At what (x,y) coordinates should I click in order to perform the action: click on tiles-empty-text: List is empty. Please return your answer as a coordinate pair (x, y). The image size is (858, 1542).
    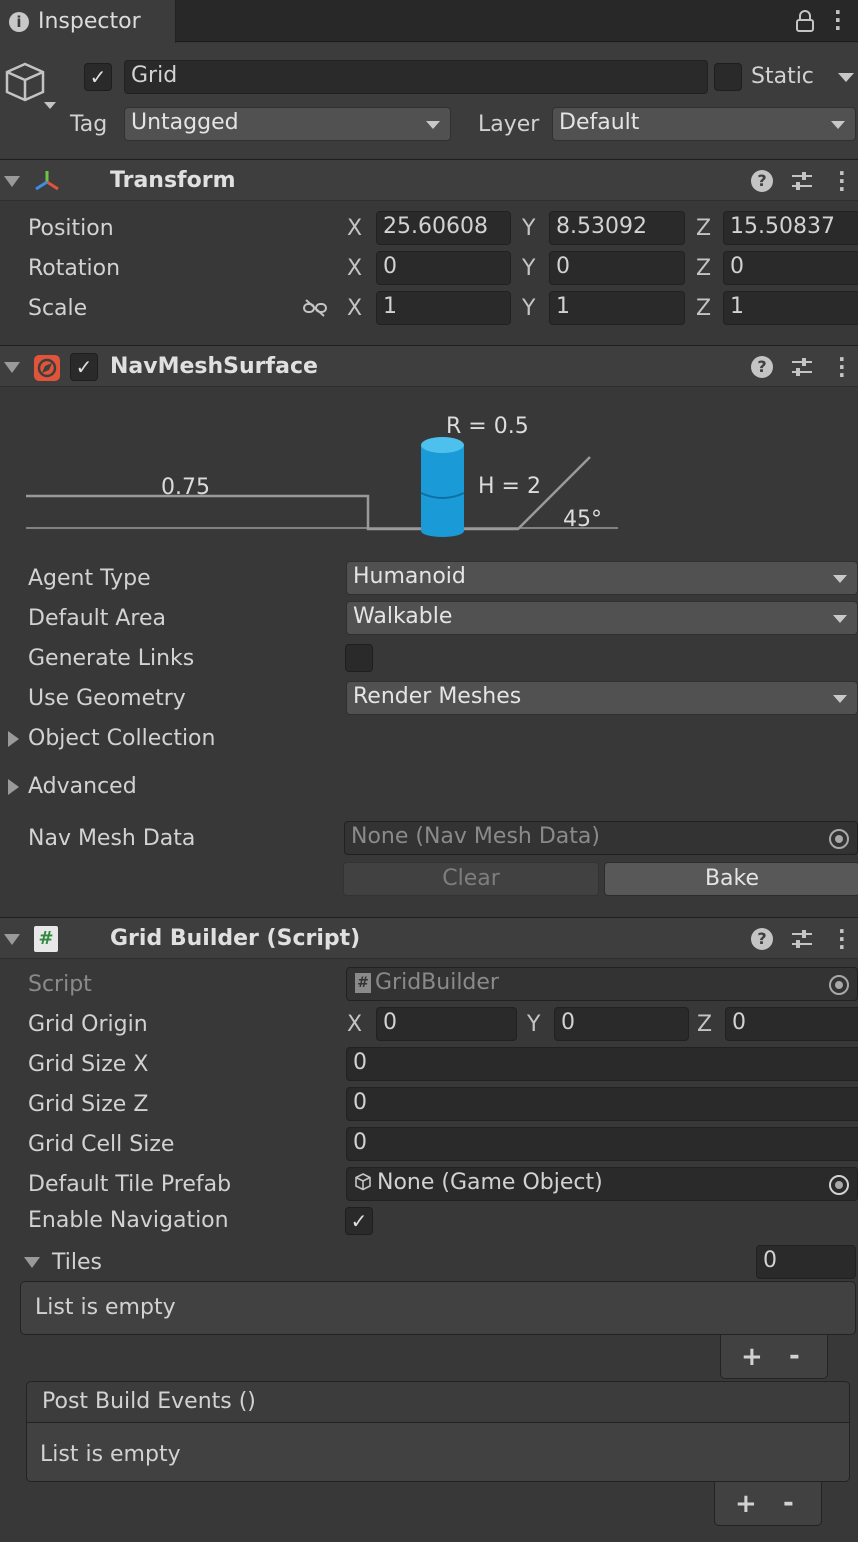
    Looking at the image, I should click on (105, 1307).